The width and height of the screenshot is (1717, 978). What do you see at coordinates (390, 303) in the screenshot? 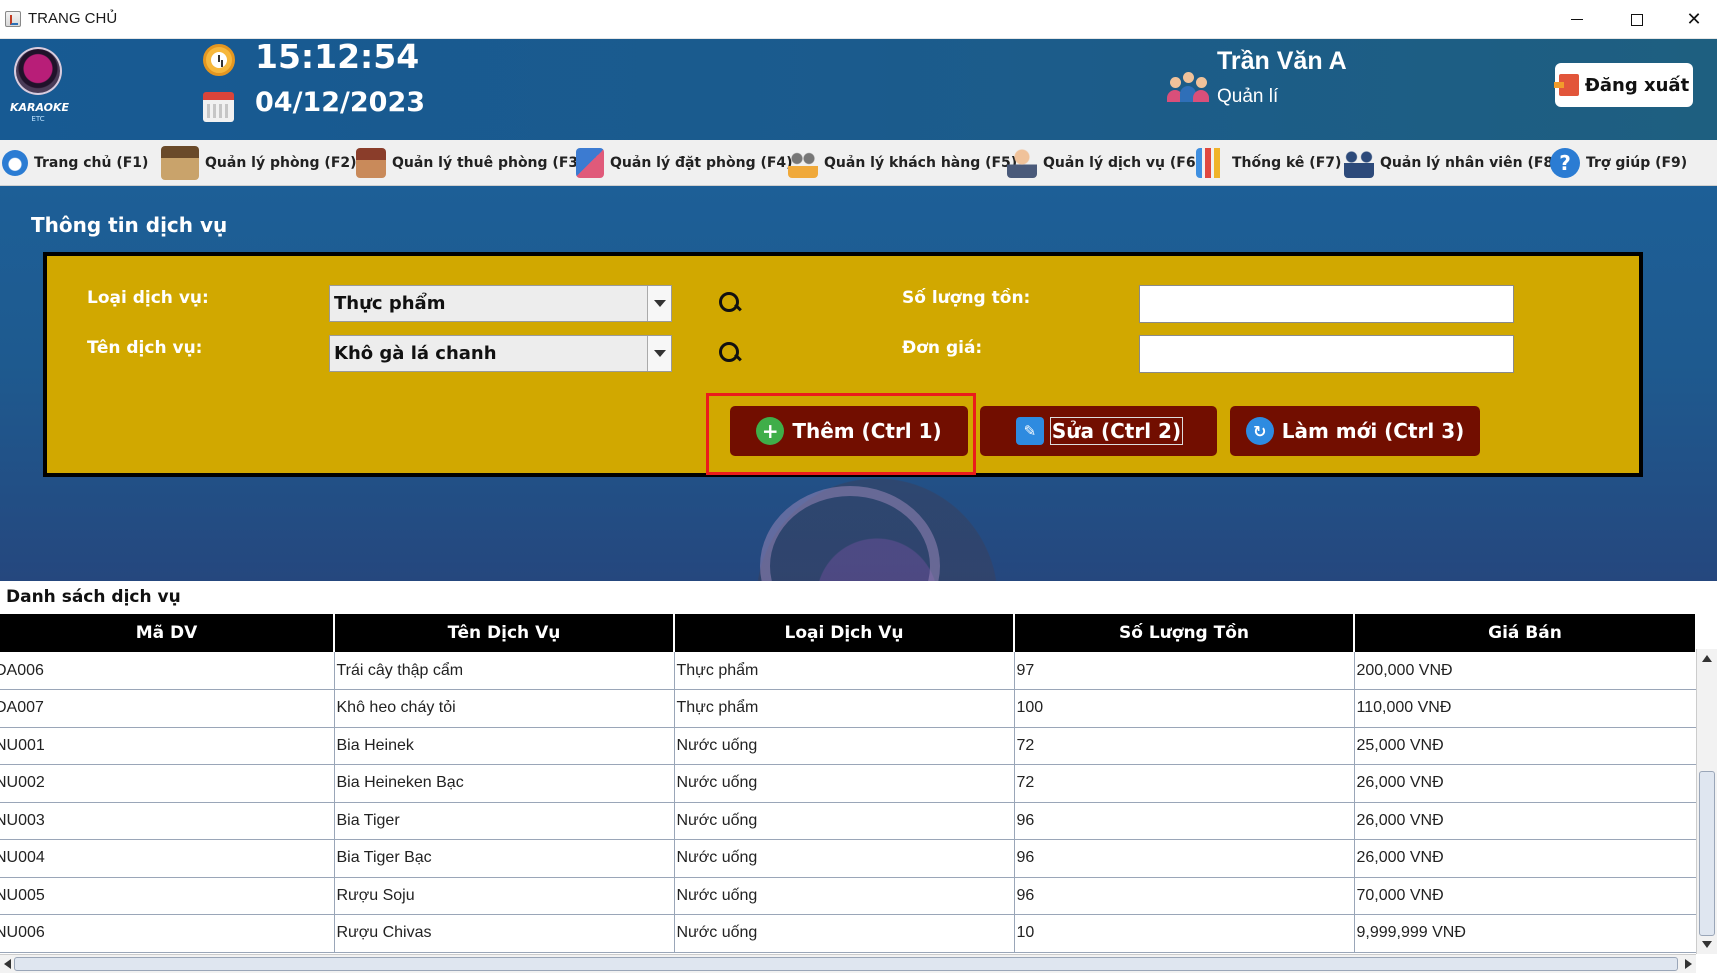
I see `service-type-value: Thực phẩm` at bounding box center [390, 303].